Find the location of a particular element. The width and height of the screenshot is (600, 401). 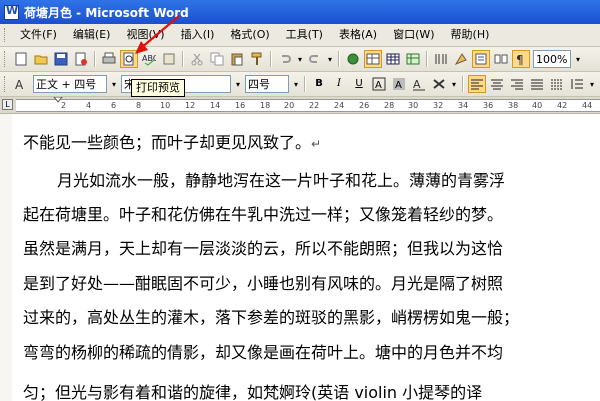

style-value: 正文 + 四号 is located at coordinates (66, 84).